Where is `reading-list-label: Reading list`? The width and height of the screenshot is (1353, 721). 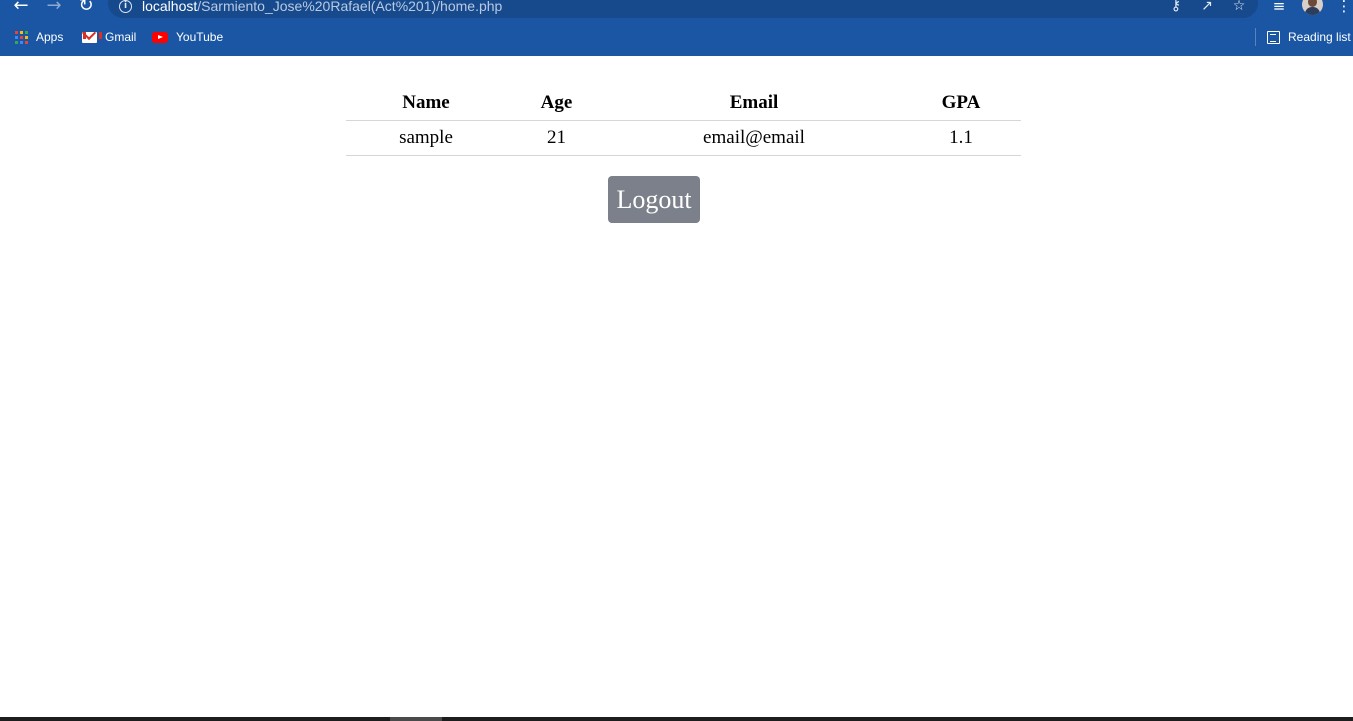 reading-list-label: Reading list is located at coordinates (1319, 37).